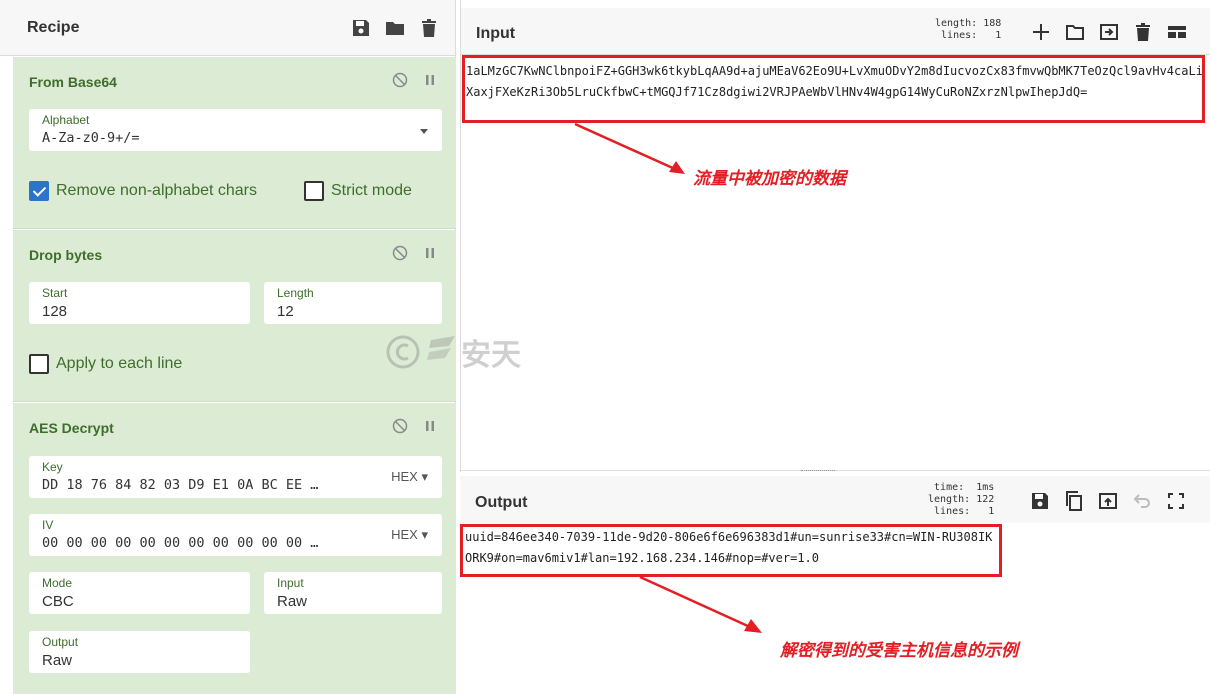 The width and height of the screenshot is (1210, 694). Describe the element at coordinates (295, 293) in the screenshot. I see `length-label: Length` at that location.